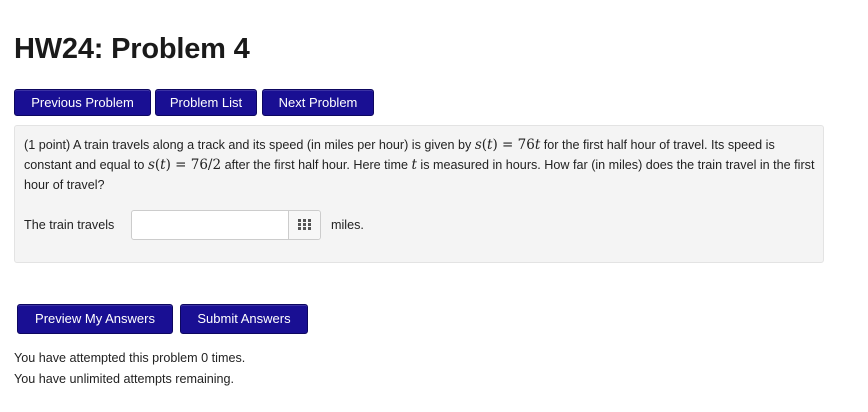 This screenshot has width=868, height=412. I want to click on problem-text-3: after the first half hour. Here time, so click(316, 165).